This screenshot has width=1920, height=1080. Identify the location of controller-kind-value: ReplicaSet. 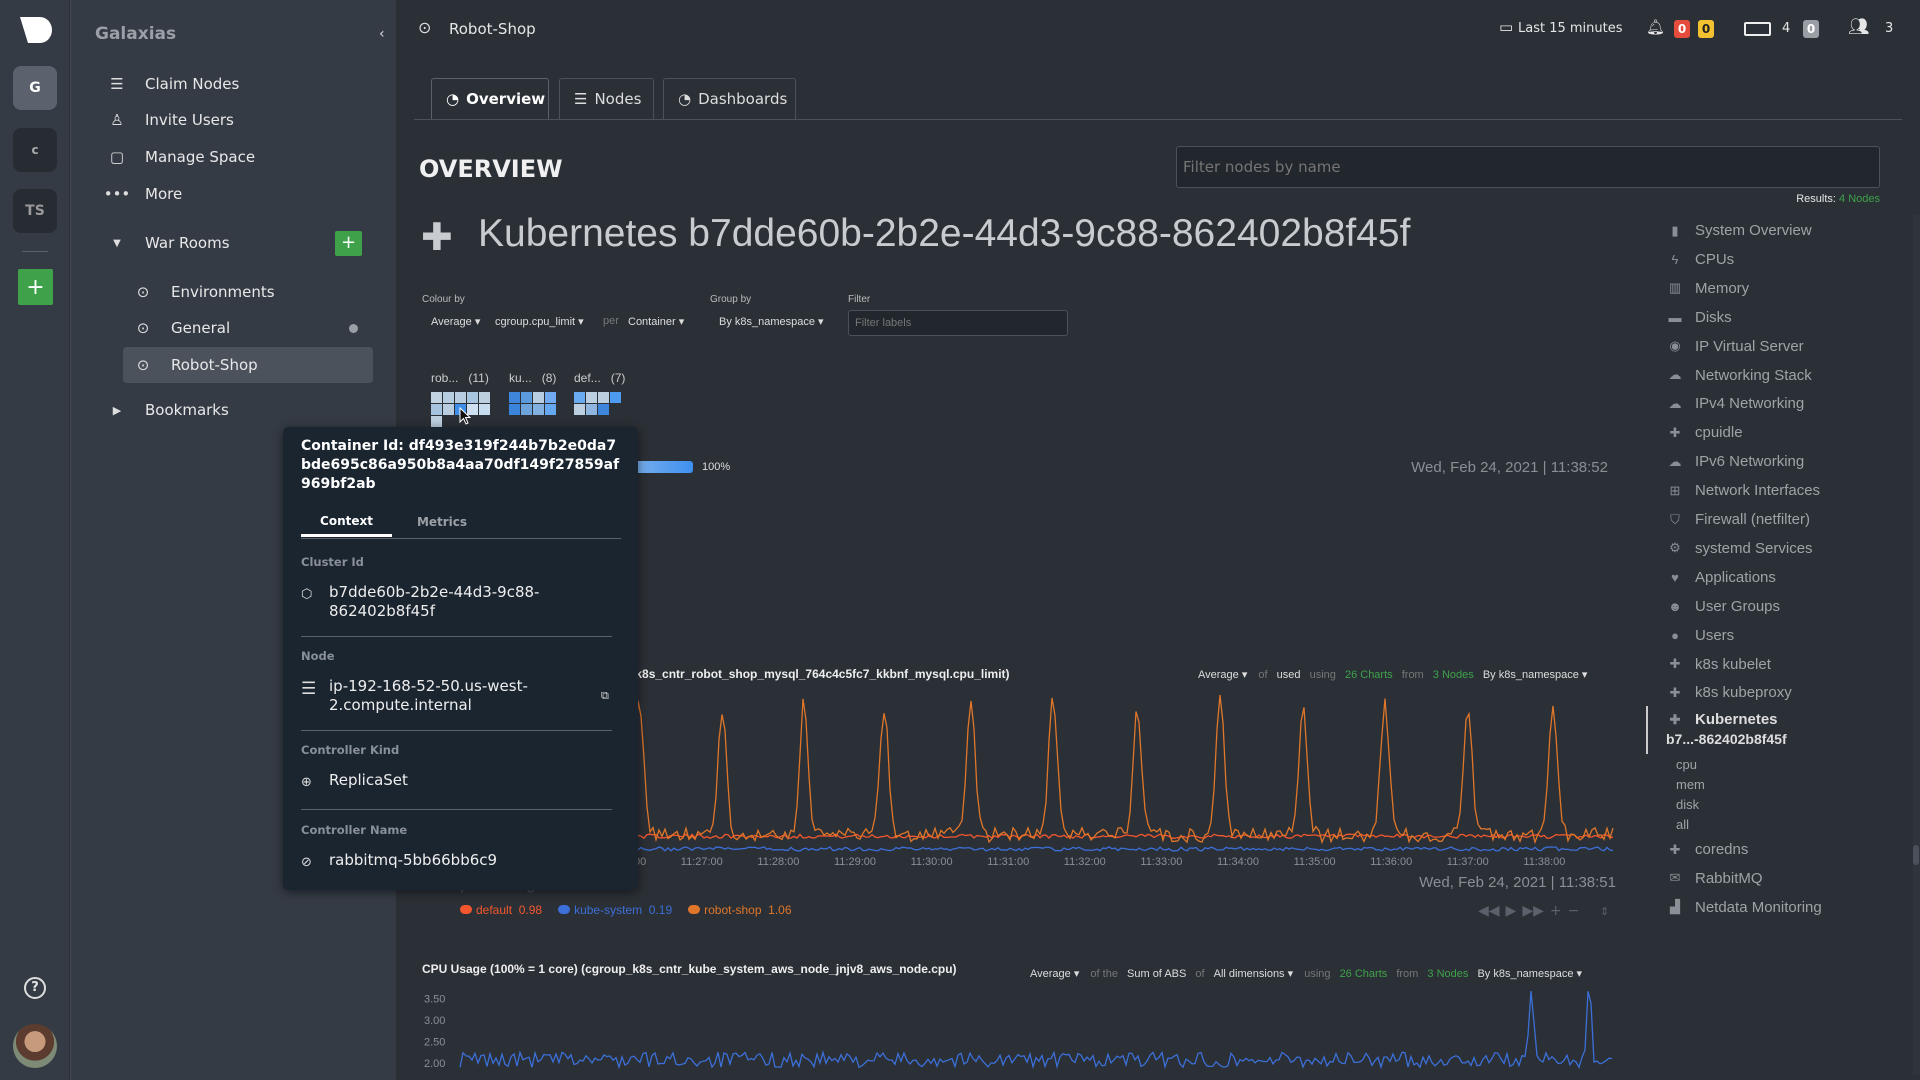
(368, 780).